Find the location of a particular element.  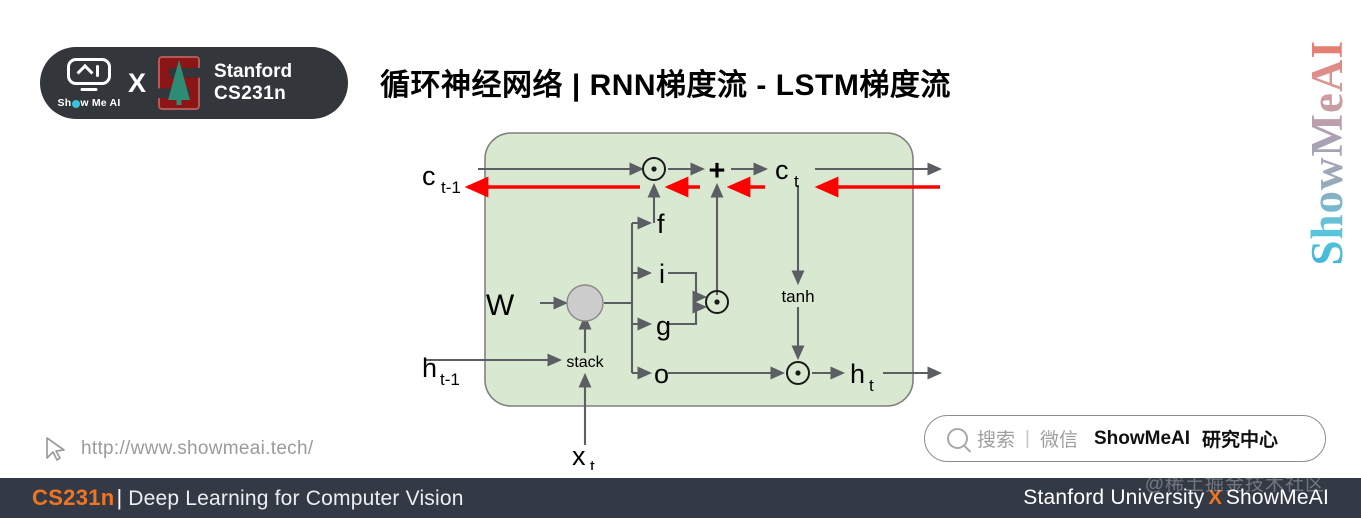

label-gate-f: f is located at coordinates (661, 224).